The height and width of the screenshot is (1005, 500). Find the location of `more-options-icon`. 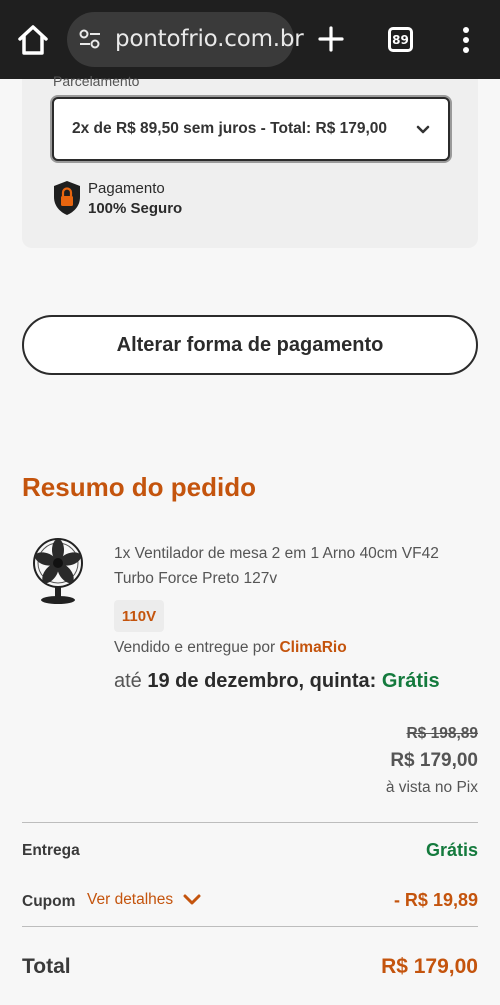

more-options-icon is located at coordinates (466, 40).